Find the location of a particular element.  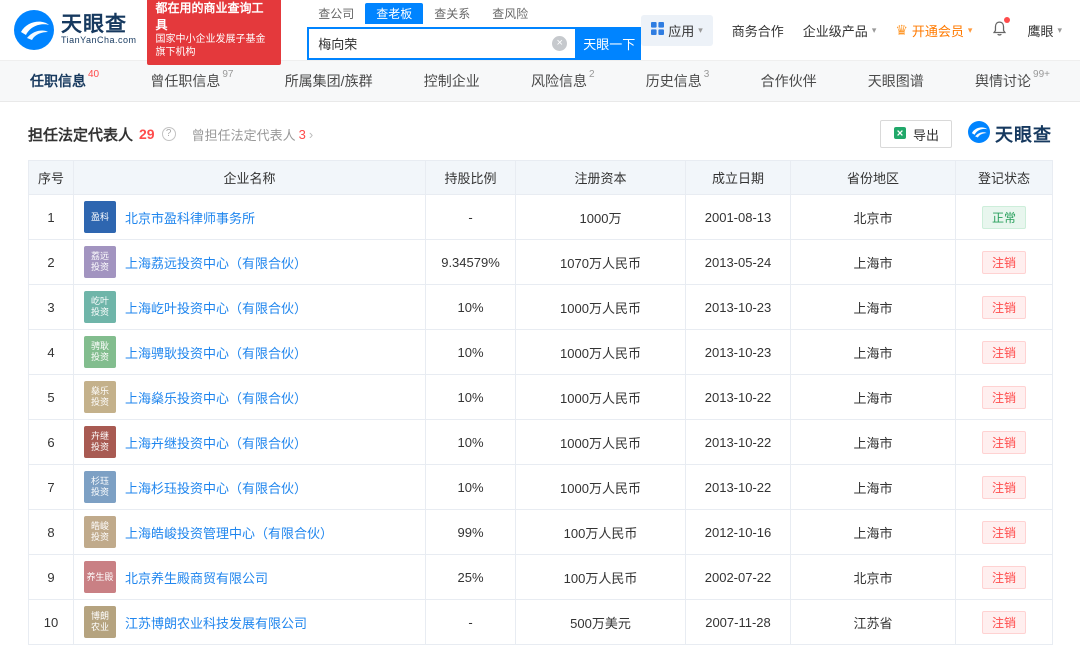

search-tab-boss: 查老板 is located at coordinates (394, 13).